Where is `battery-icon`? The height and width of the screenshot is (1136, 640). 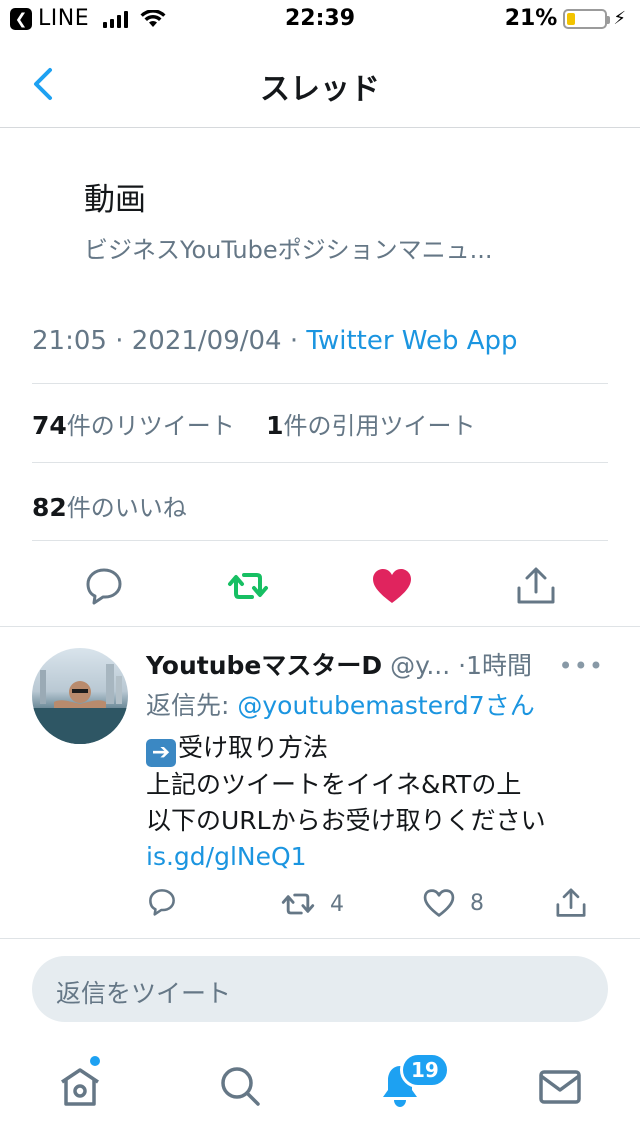 battery-icon is located at coordinates (587, 18).